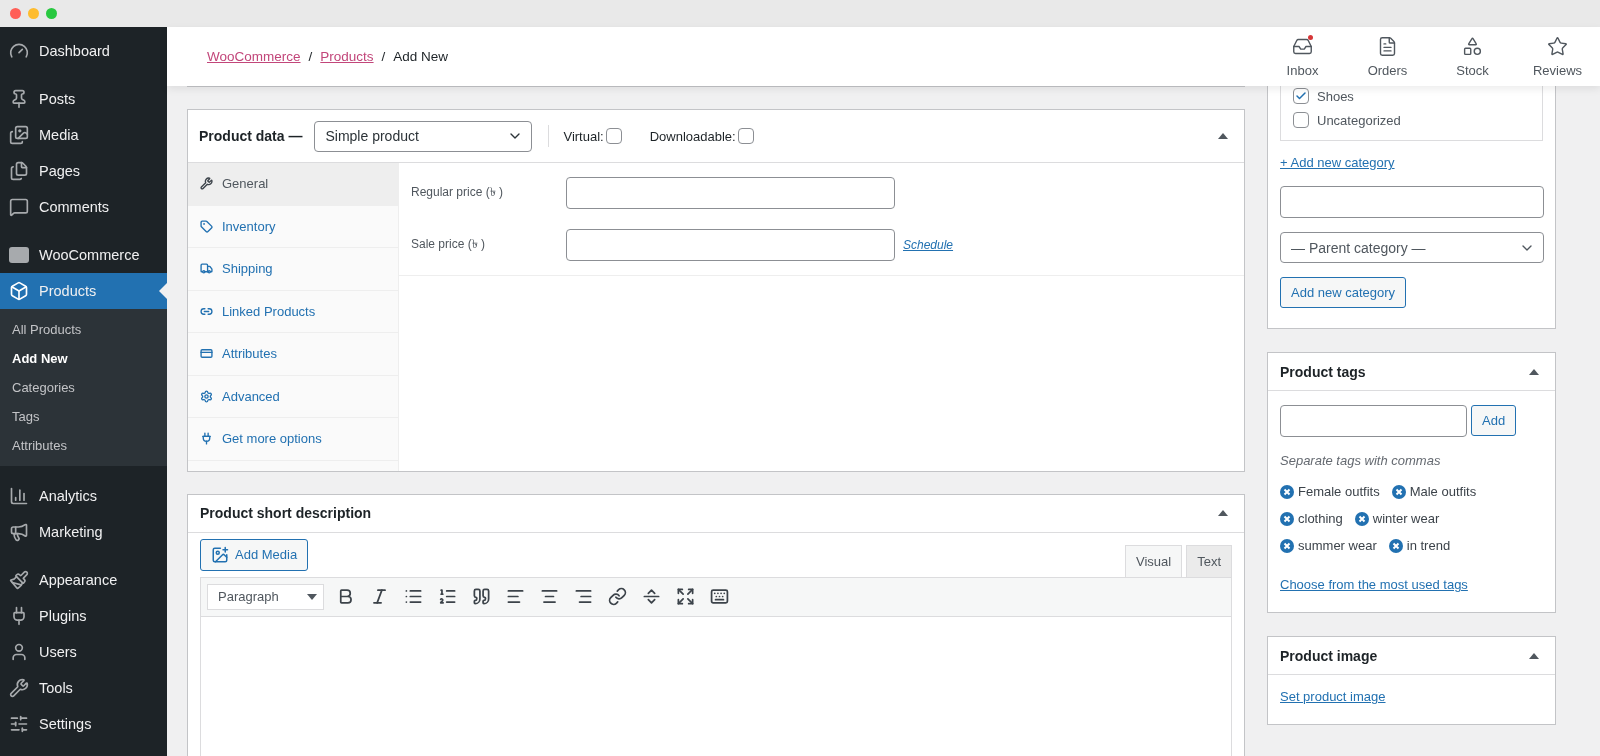 The image size is (1600, 756). I want to click on set-image-link: Set product image, so click(1333, 696).